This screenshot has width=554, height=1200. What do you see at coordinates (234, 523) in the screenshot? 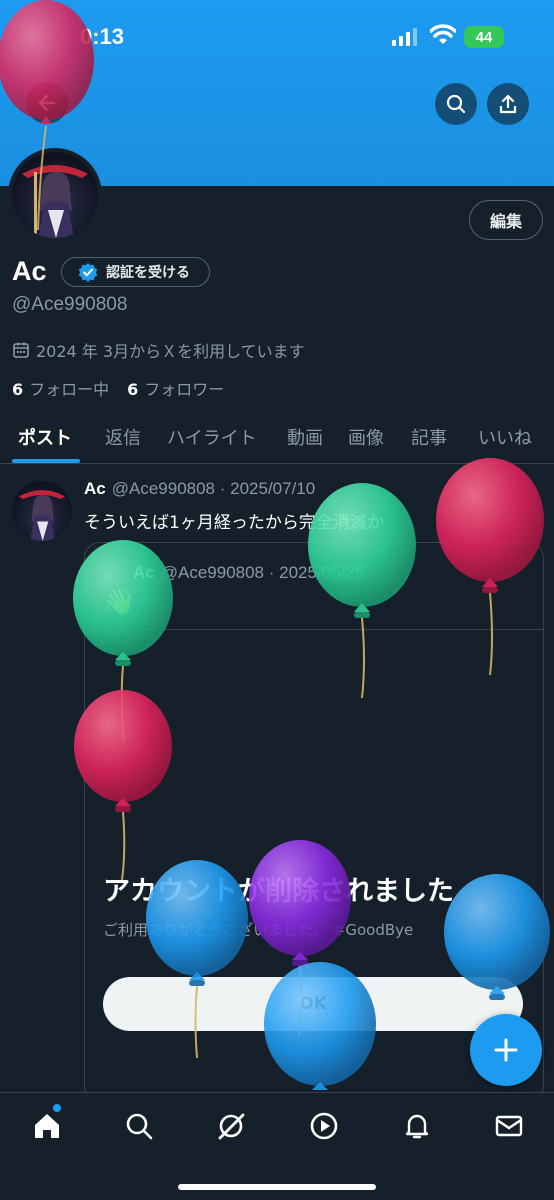
I see `post-text: そういえば1ヶ月経ったから完全消滅か` at bounding box center [234, 523].